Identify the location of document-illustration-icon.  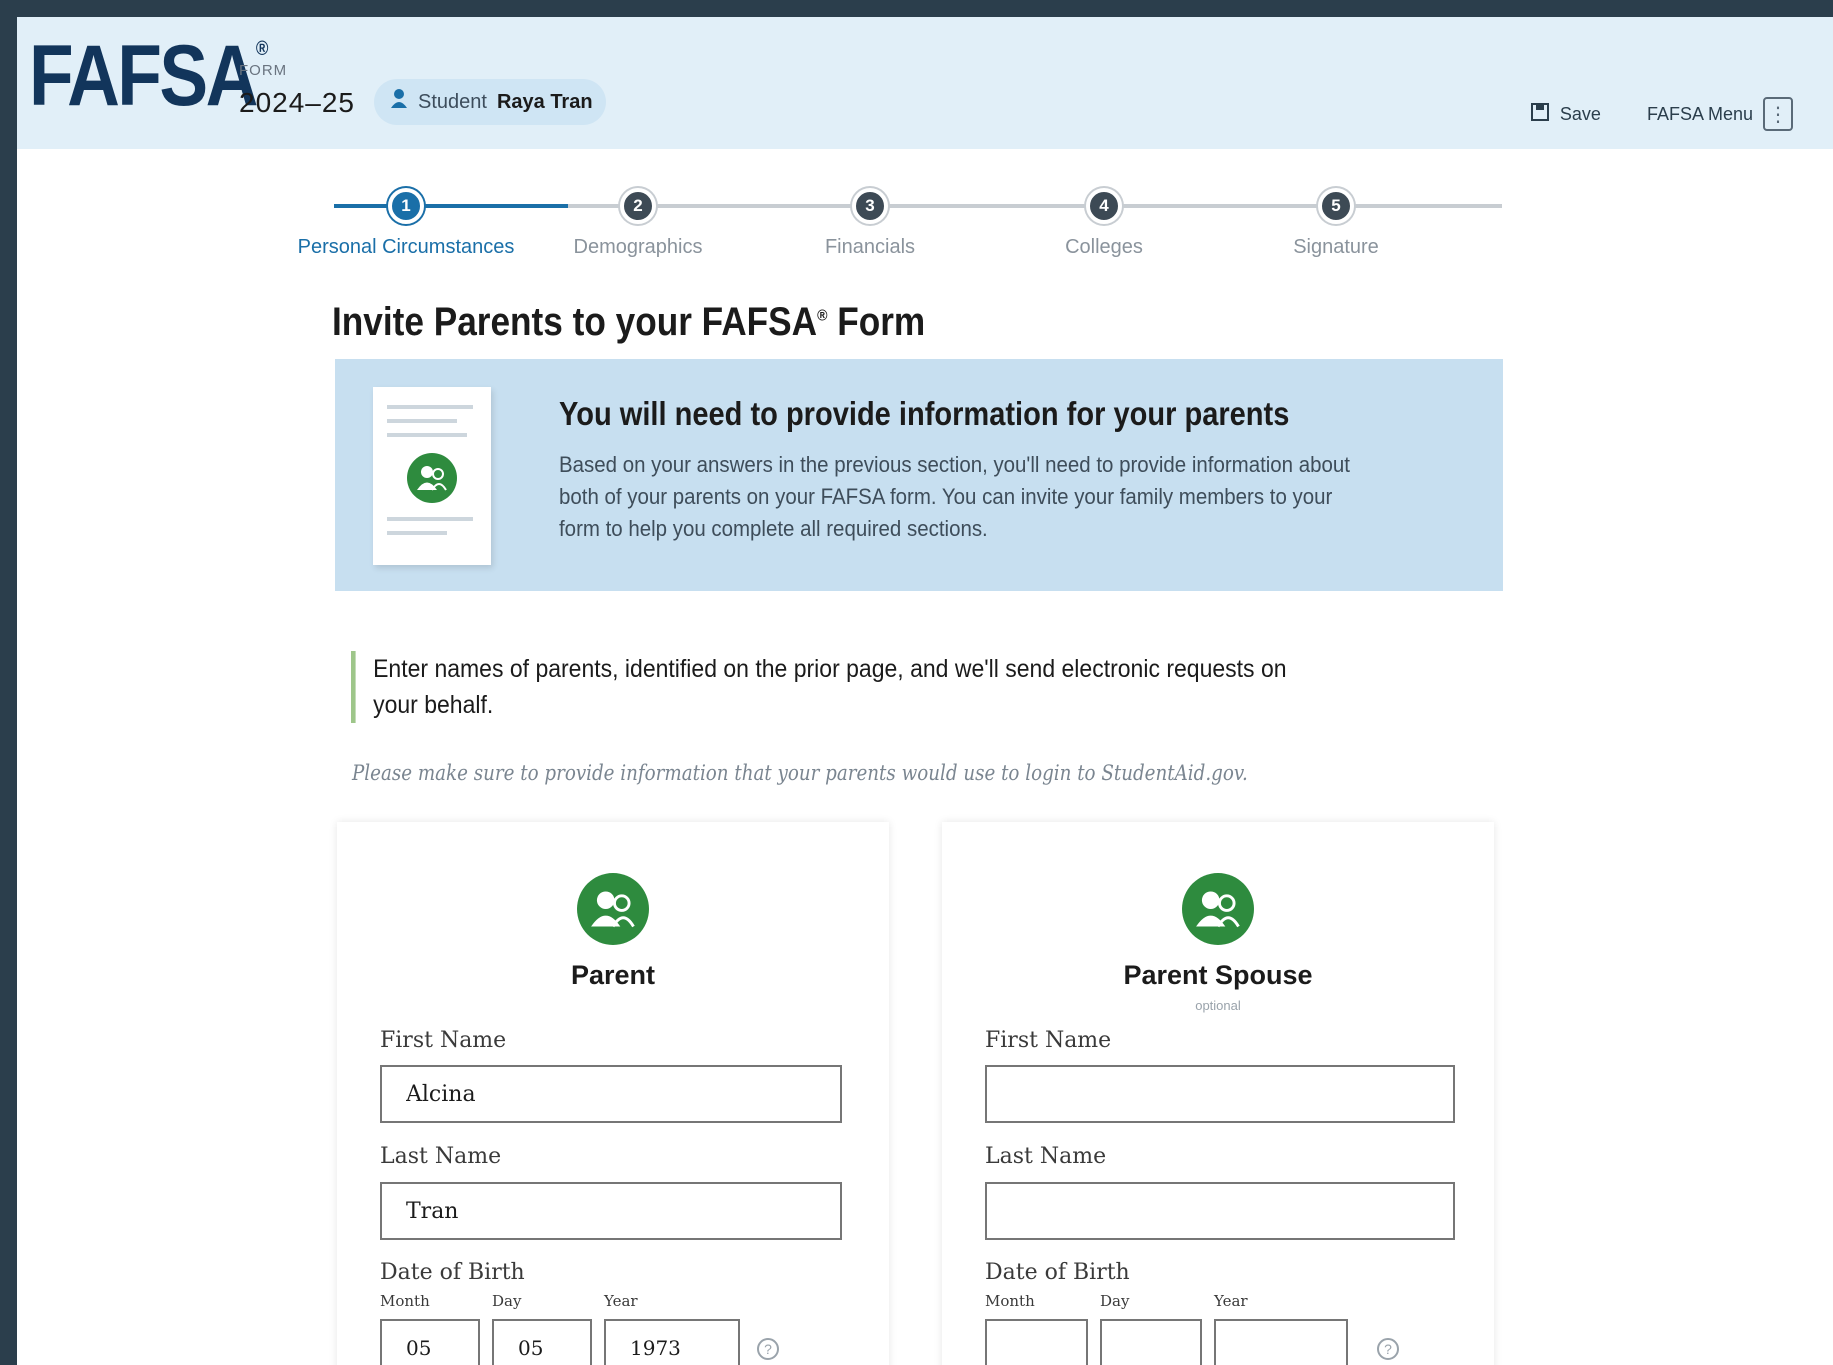
(432, 476).